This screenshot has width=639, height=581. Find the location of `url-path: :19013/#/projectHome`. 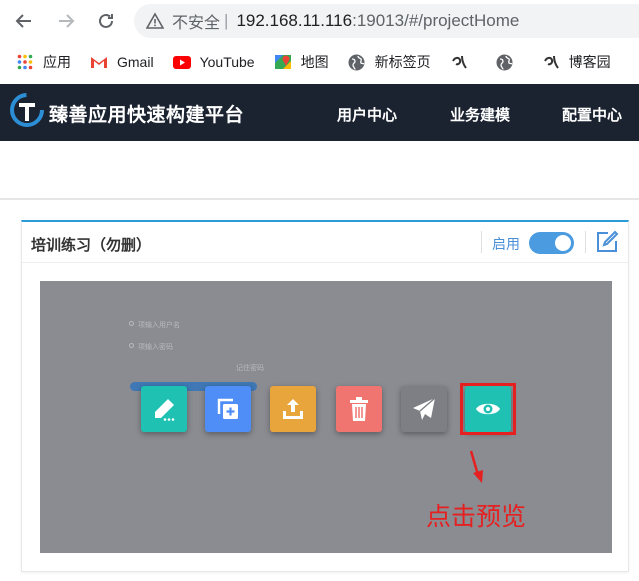

url-path: :19013/#/projectHome is located at coordinates (436, 20).